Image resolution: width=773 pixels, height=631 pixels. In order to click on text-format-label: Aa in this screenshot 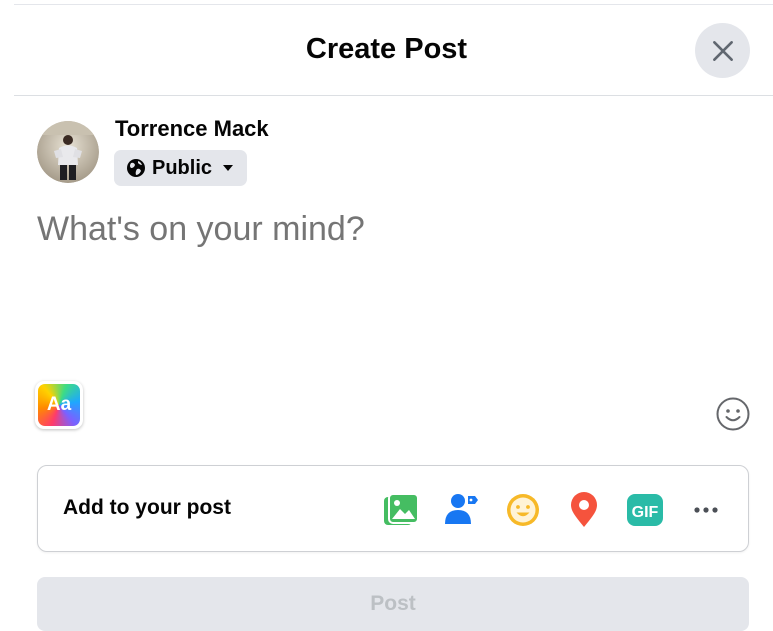, I will do `click(59, 405)`.